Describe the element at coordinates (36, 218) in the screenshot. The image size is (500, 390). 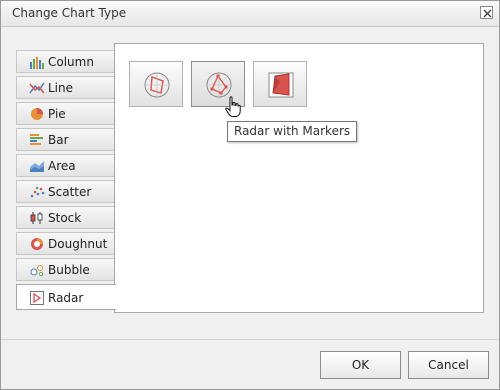
I see `stock-chart-icon` at that location.